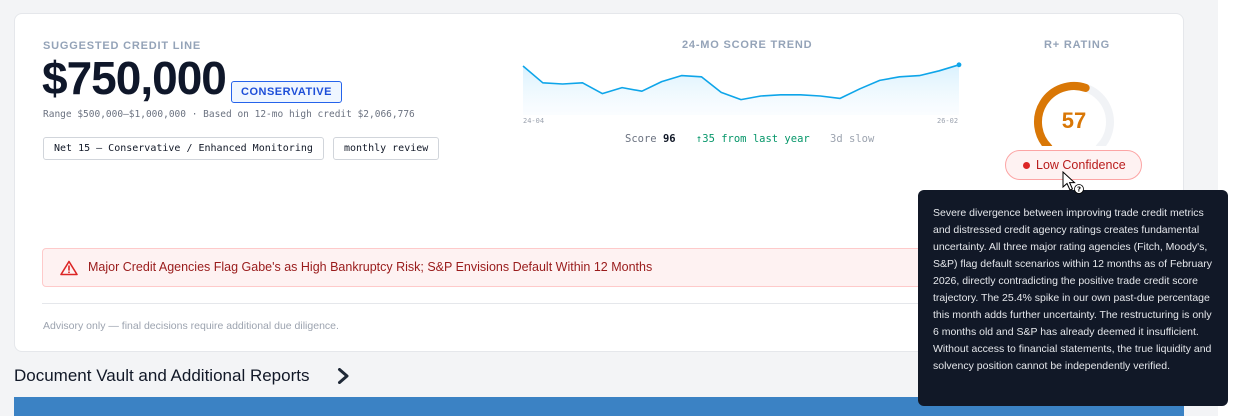 This screenshot has height=416, width=1247. What do you see at coordinates (134, 78) in the screenshot?
I see `credit-line-amount: $750,000` at bounding box center [134, 78].